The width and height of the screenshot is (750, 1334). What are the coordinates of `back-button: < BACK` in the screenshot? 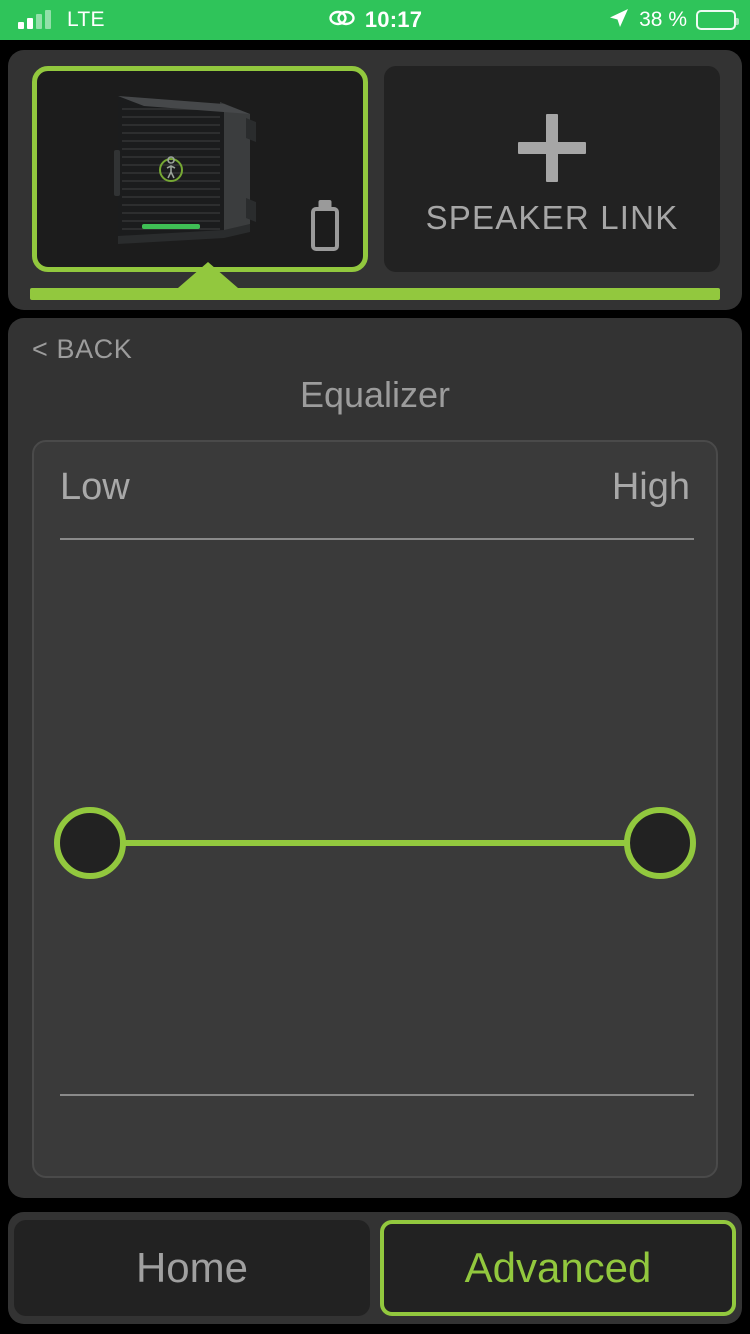 It's located at (82, 349).